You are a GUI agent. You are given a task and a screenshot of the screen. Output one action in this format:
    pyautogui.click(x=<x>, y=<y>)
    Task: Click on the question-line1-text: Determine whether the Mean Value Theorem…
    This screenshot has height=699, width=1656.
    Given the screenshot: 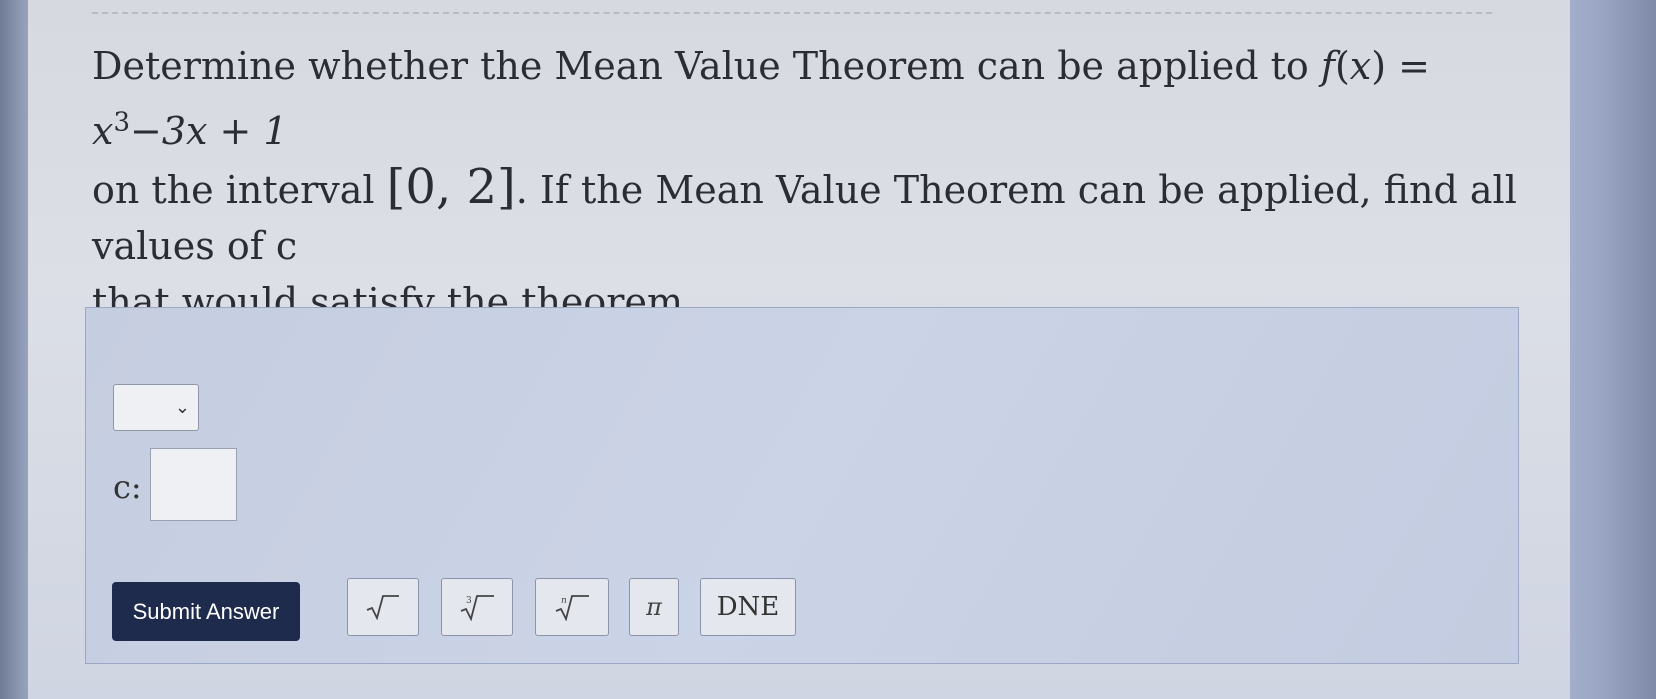 What is the action you would take?
    pyautogui.click(x=700, y=66)
    